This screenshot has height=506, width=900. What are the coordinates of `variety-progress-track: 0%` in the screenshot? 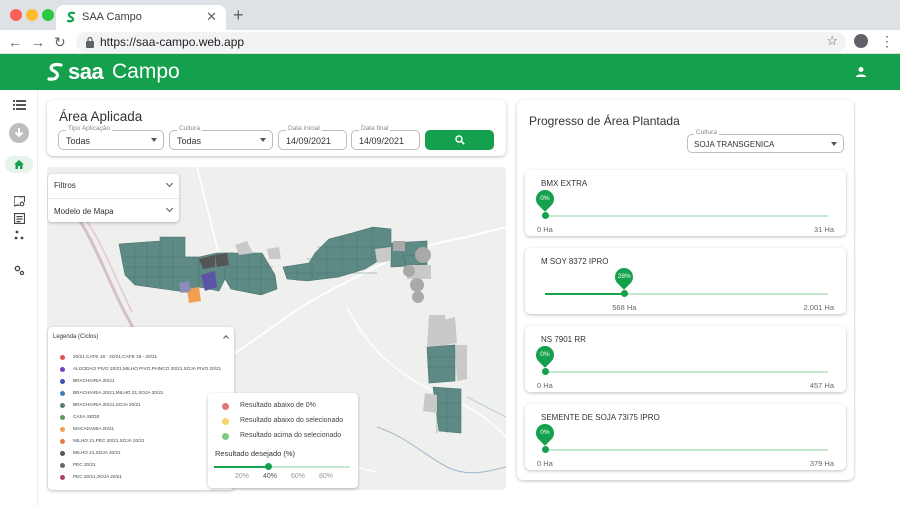 It's located at (680, 436).